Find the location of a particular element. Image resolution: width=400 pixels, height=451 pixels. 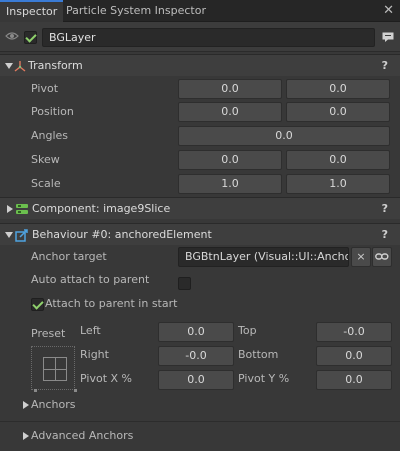

pivot-y-percent-field: 0.0 is located at coordinates (354, 380).